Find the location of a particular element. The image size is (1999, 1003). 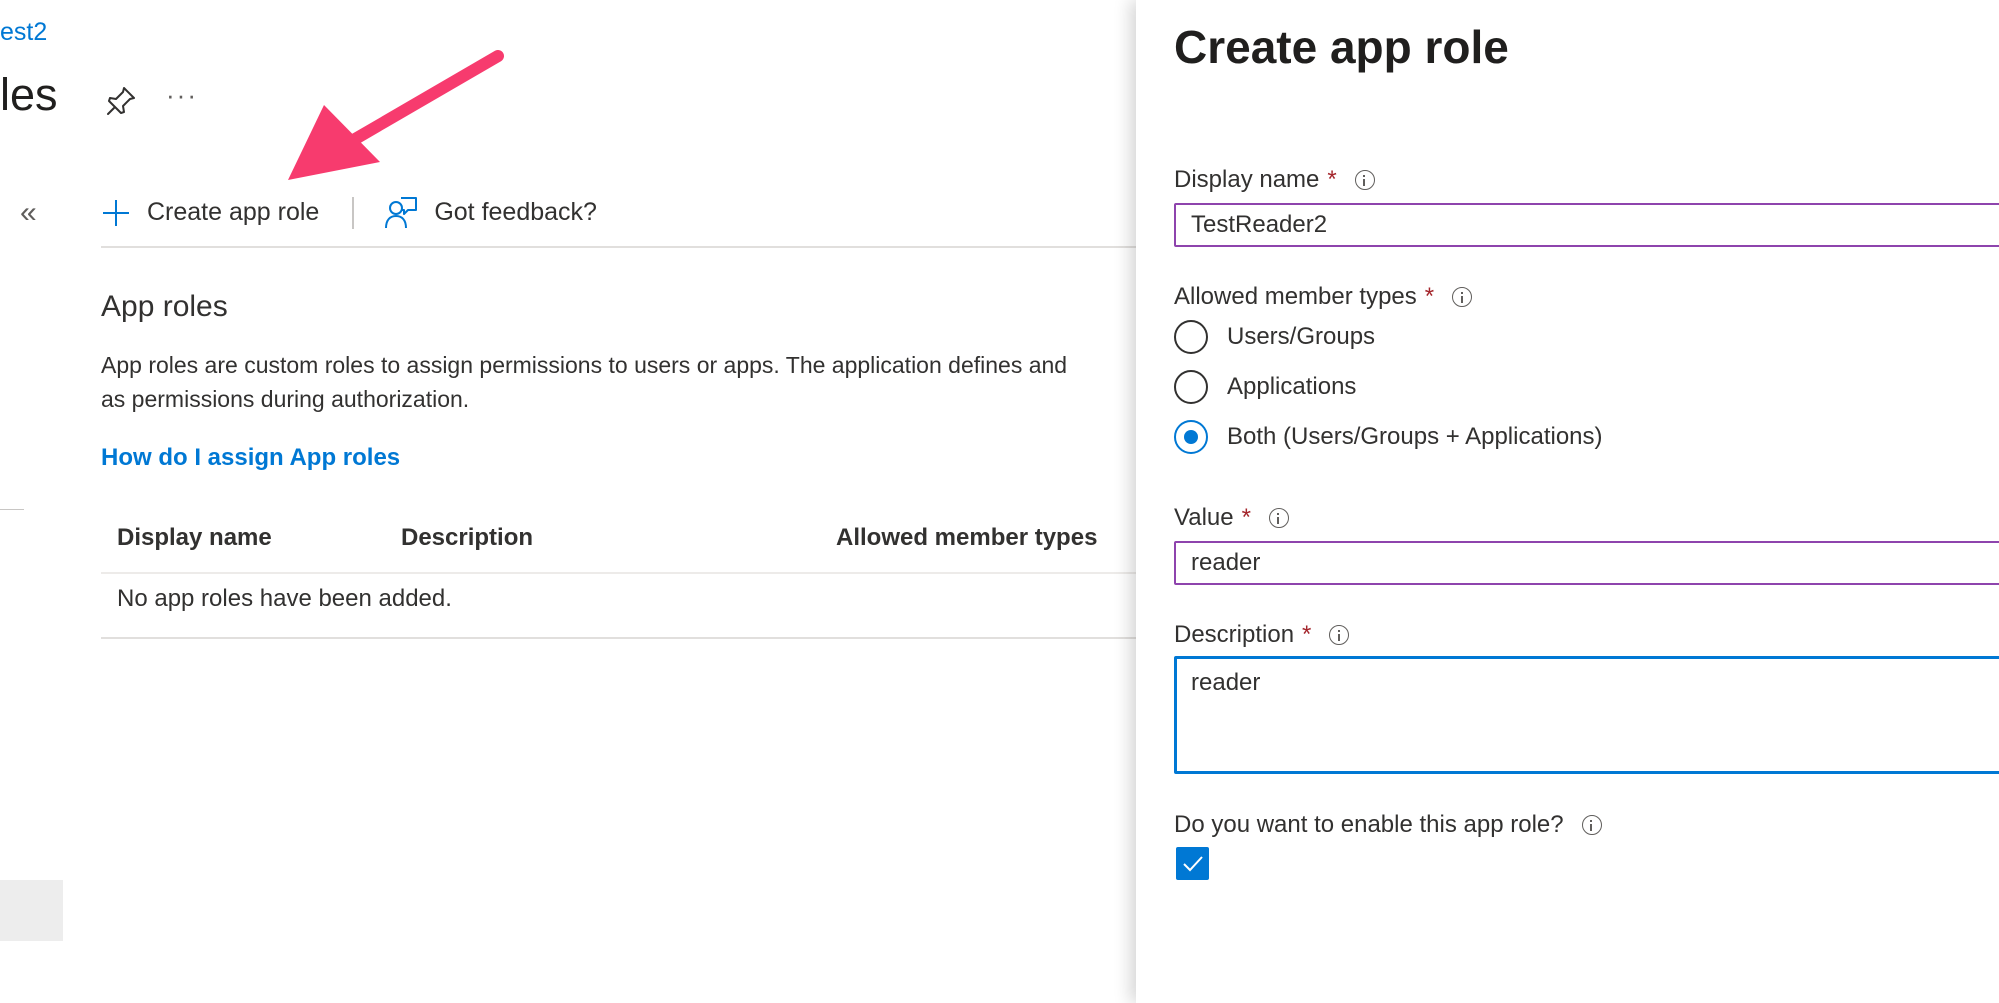

create-app-role-label: Create app role is located at coordinates (233, 212).